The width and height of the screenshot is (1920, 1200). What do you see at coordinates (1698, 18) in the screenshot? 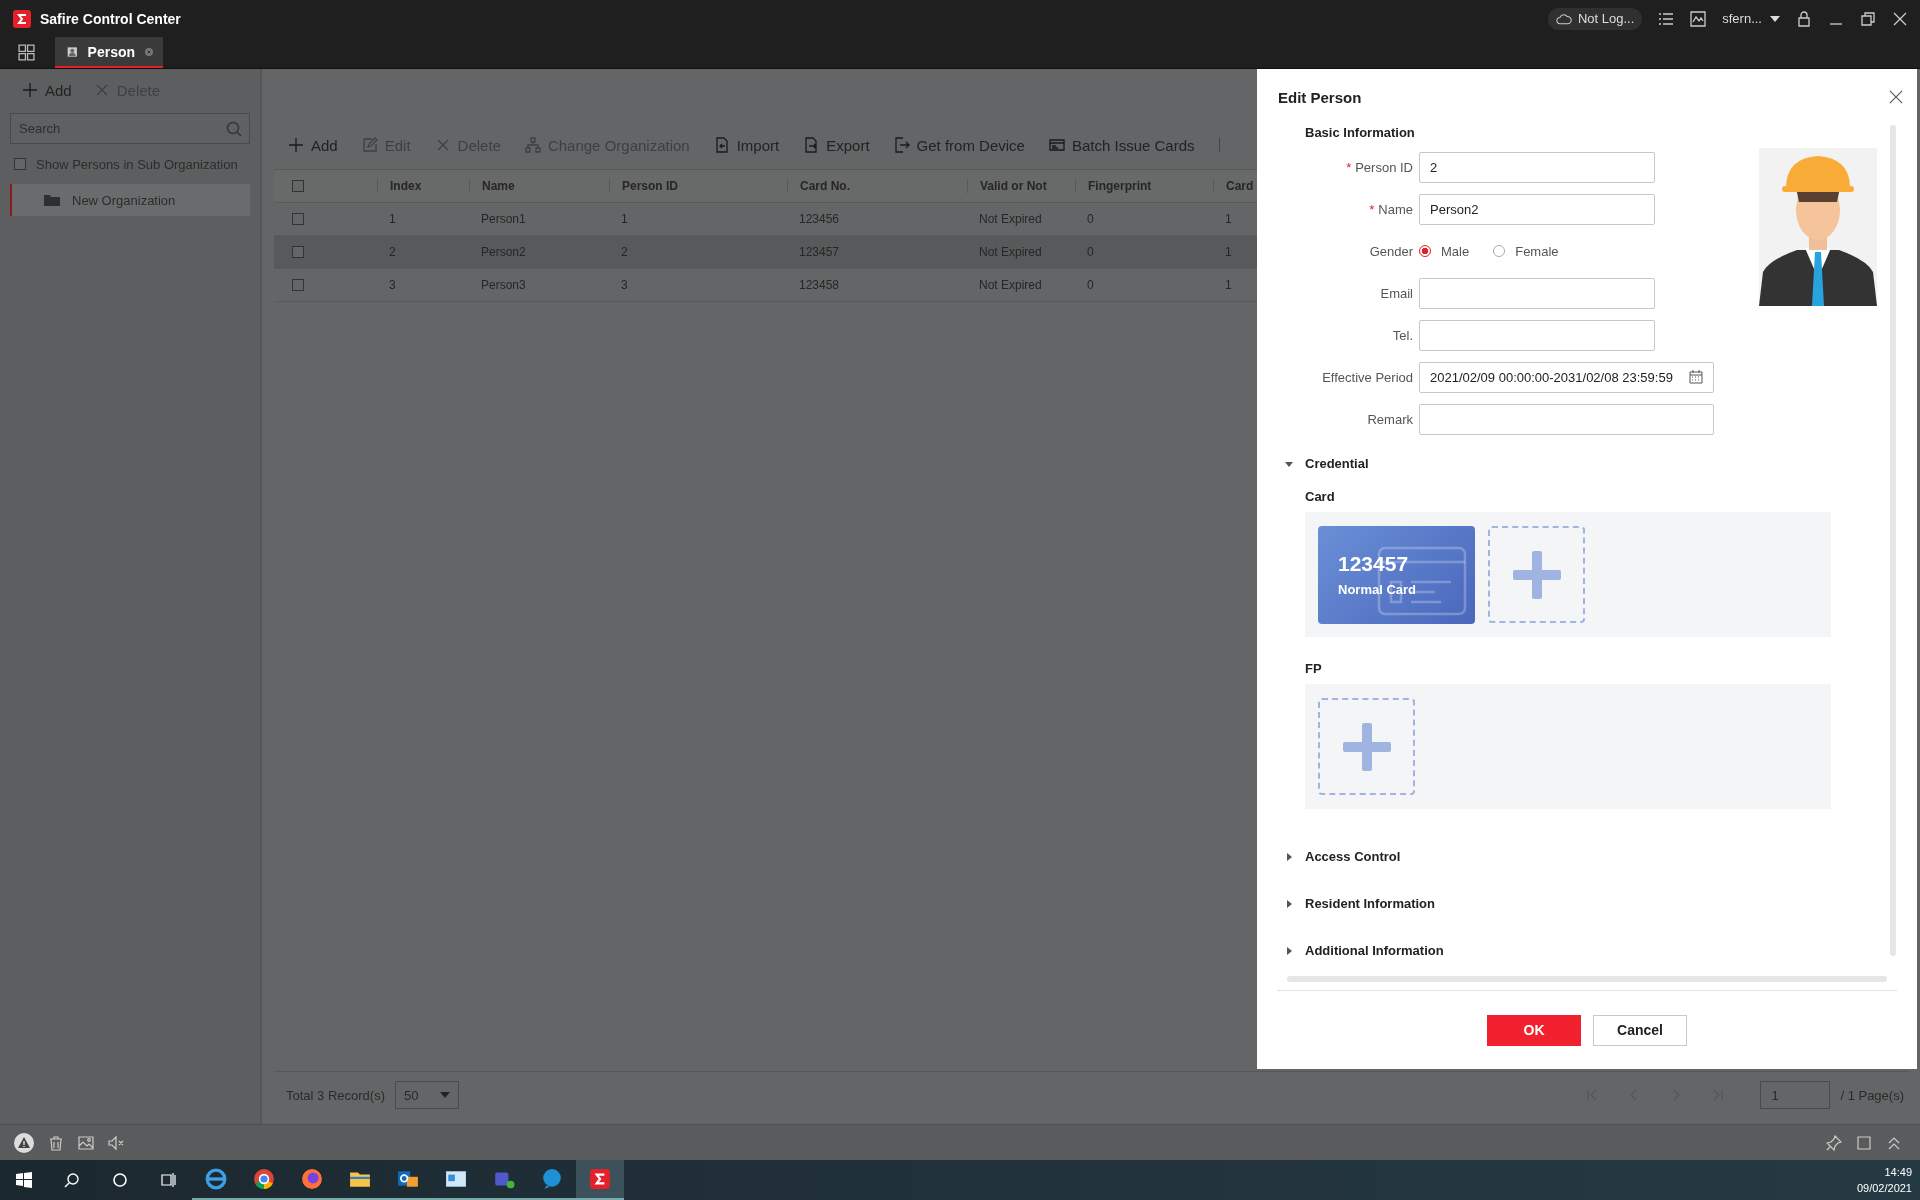
I see `chart-icon` at bounding box center [1698, 18].